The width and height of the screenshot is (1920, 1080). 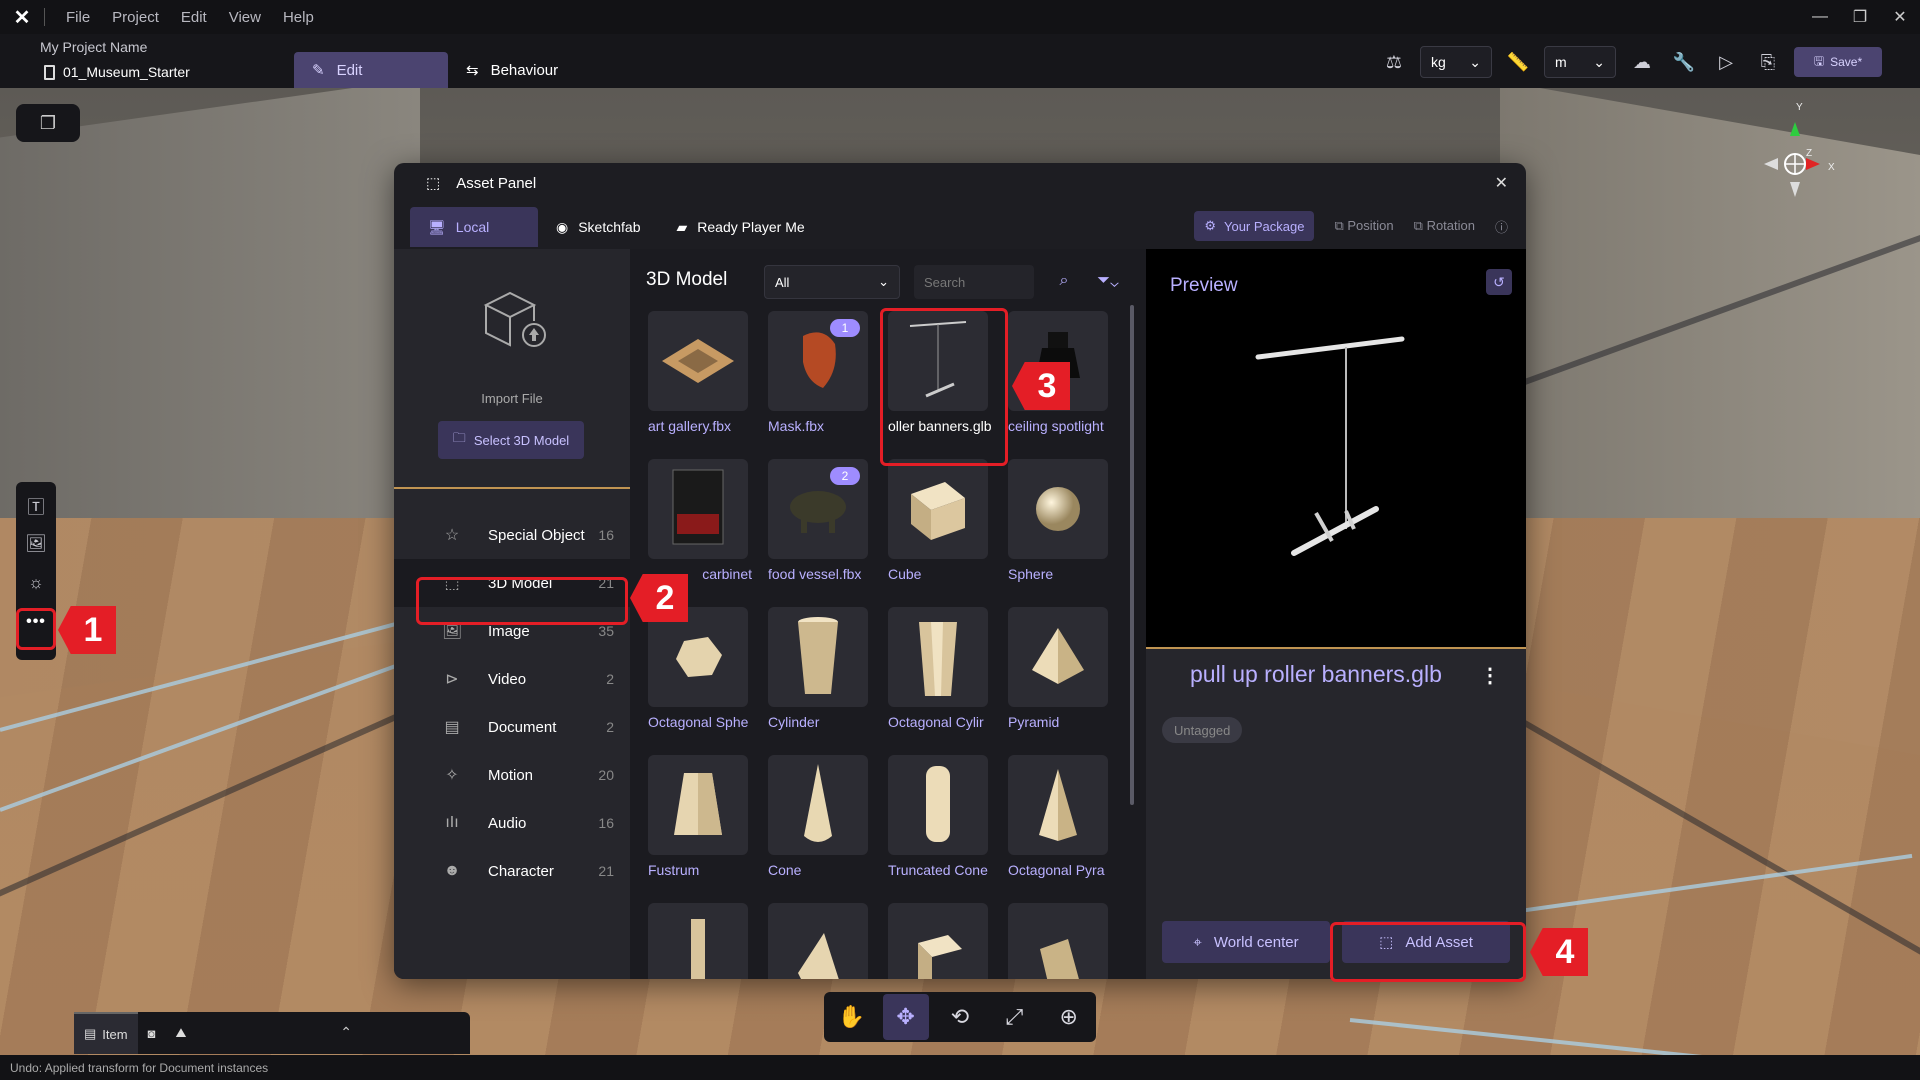 I want to click on menu-view: View, so click(x=245, y=17).